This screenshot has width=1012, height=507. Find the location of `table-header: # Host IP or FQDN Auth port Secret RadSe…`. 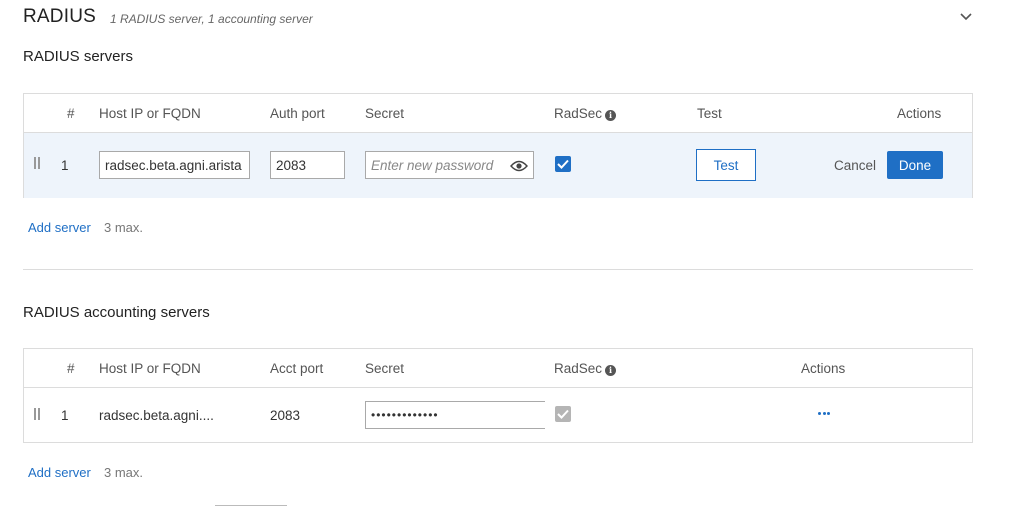

table-header: # Host IP or FQDN Auth port Secret RadSe… is located at coordinates (498, 113).